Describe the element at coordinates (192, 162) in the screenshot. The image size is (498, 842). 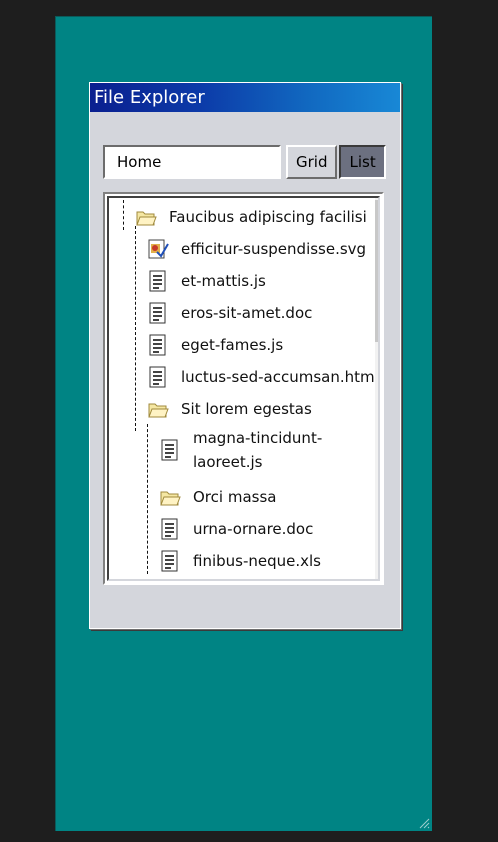
I see `path-input` at that location.